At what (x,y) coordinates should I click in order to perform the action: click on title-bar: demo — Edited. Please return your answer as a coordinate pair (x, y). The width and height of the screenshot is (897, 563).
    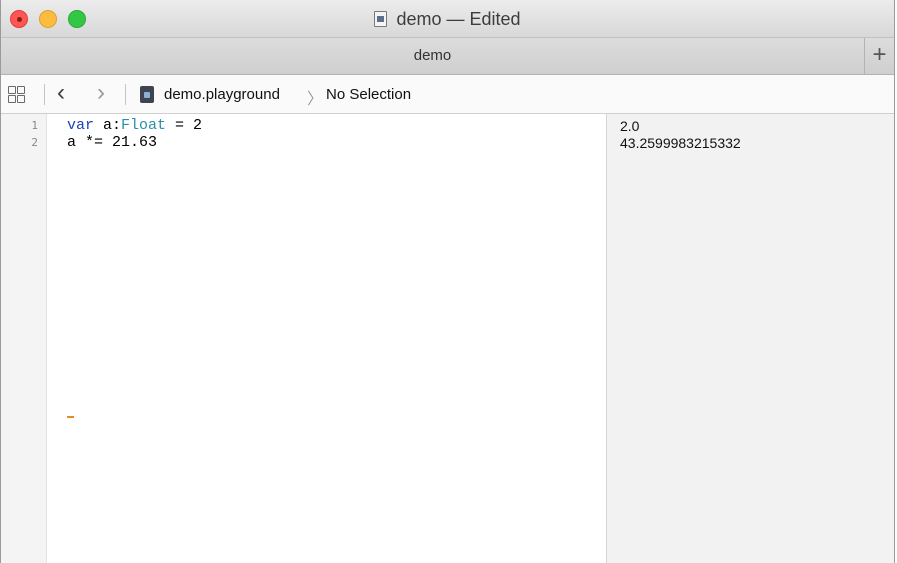
    Looking at the image, I should click on (447, 19).